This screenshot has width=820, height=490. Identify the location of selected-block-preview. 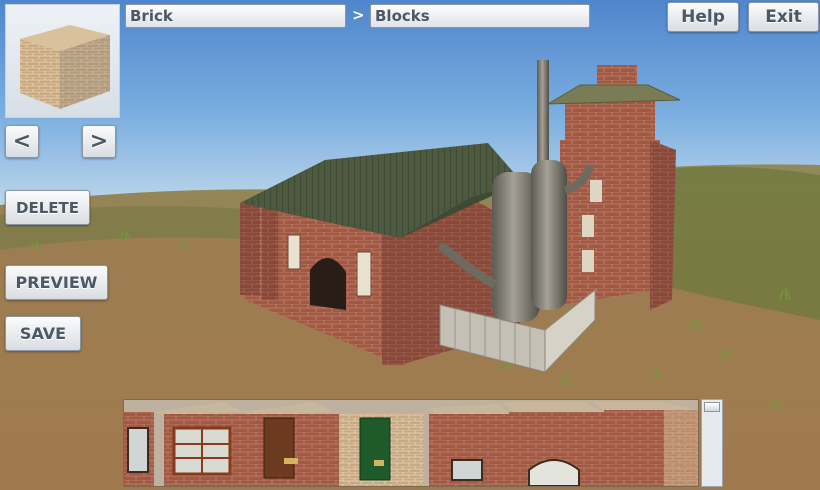
(62, 61).